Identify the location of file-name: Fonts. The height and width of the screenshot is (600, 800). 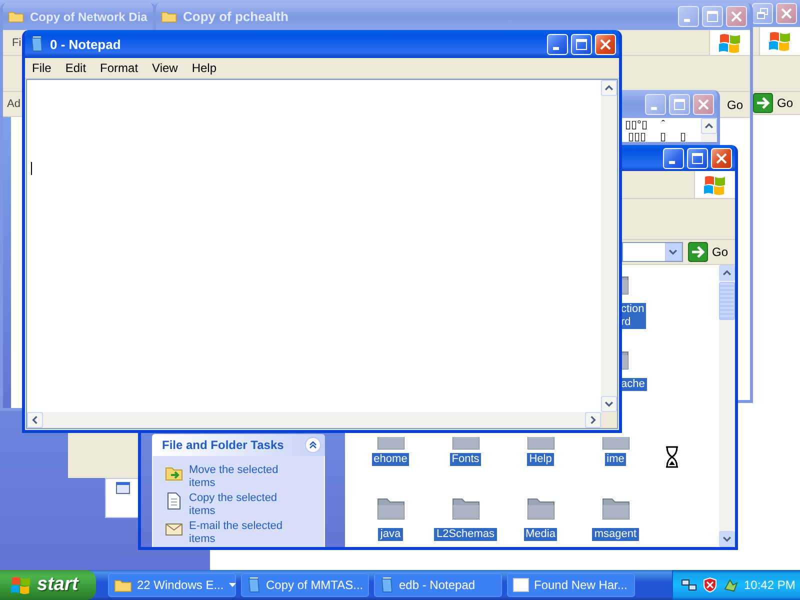
(466, 459).